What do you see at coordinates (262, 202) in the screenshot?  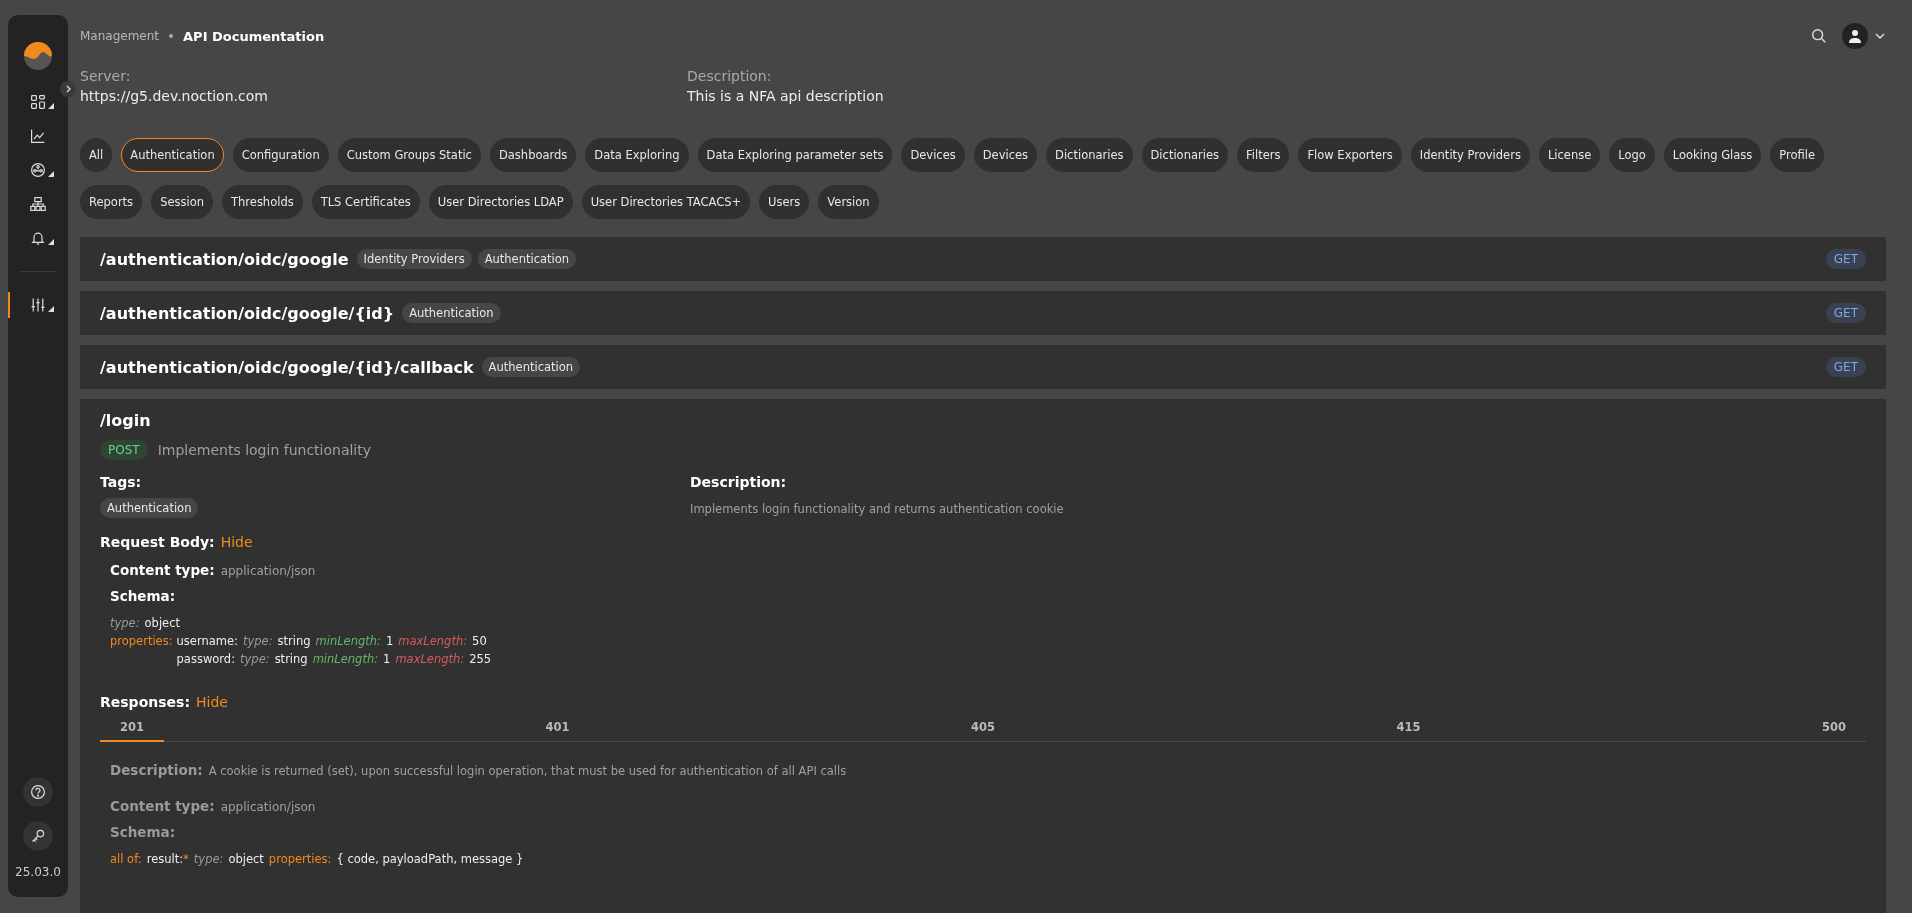 I see `filter-chip: Thresholds` at bounding box center [262, 202].